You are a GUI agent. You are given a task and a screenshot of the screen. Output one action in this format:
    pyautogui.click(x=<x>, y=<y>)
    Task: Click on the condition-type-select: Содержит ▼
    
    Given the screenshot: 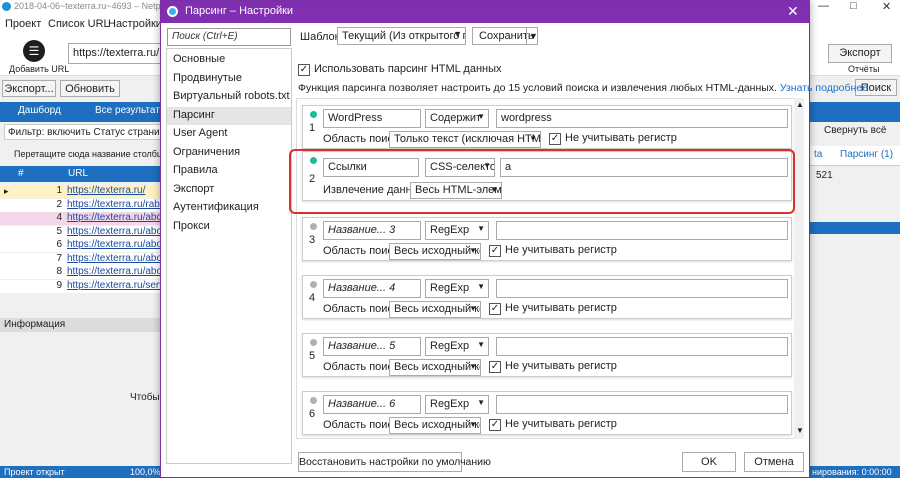 What is the action you would take?
    pyautogui.click(x=457, y=118)
    